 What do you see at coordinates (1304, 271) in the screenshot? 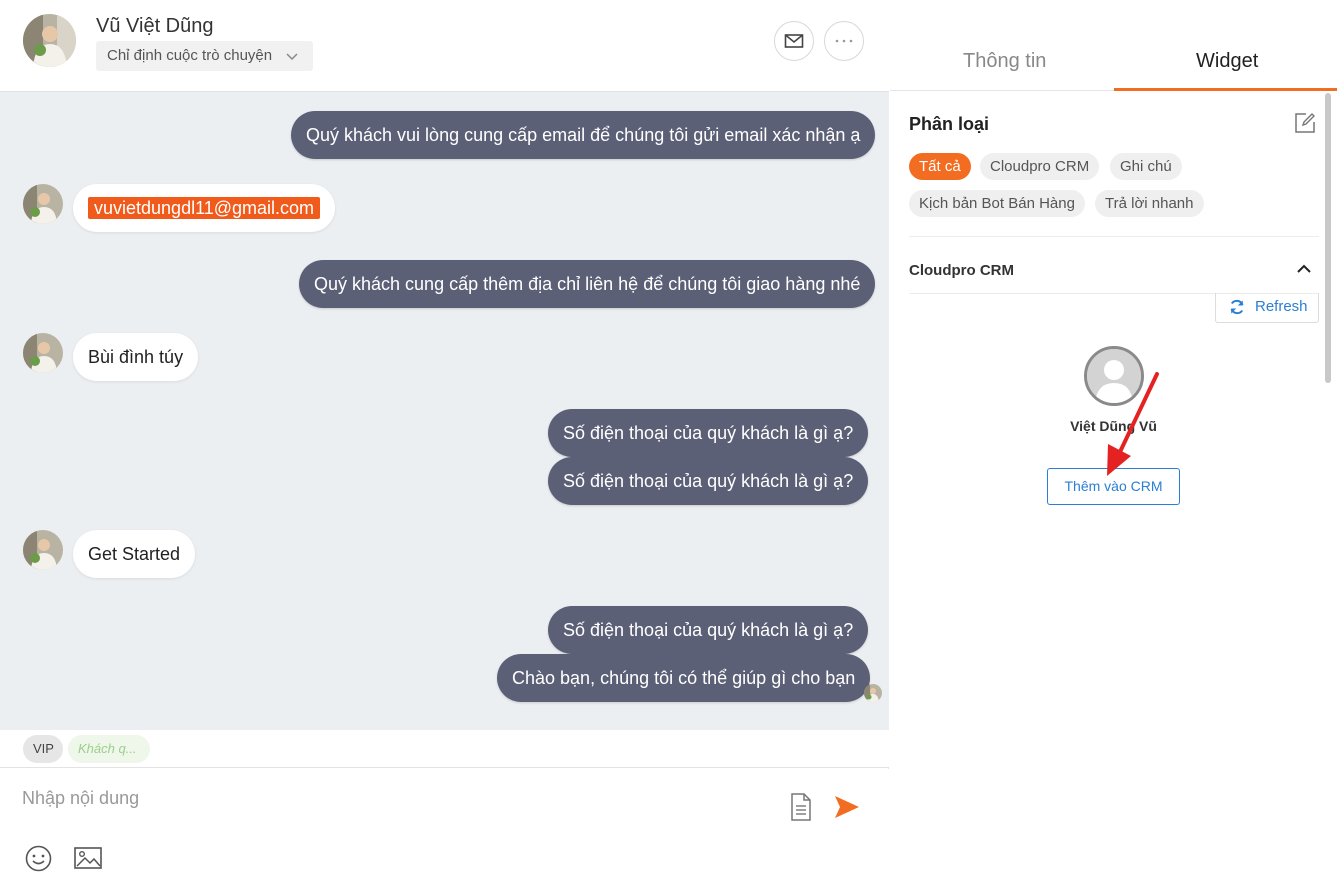
I see `chevron-up-icon` at bounding box center [1304, 271].